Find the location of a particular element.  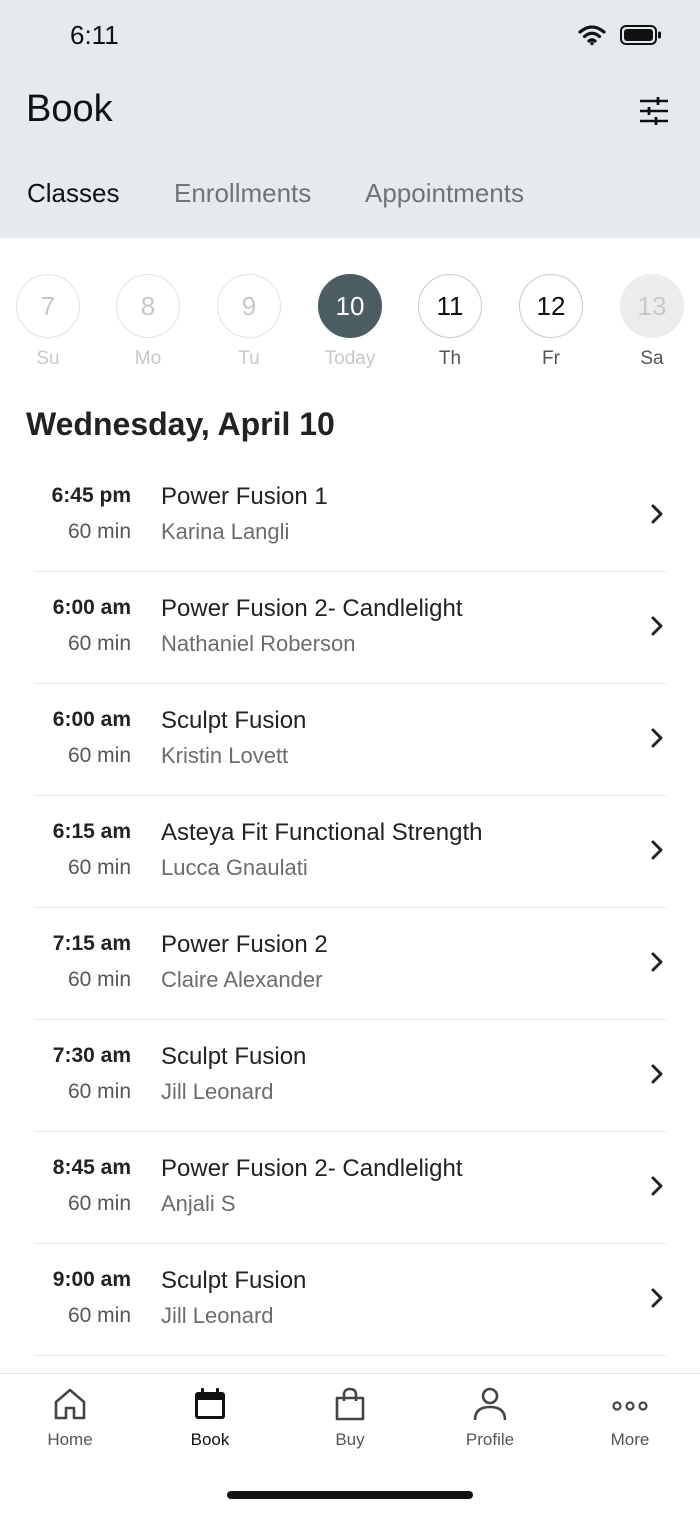

tab-label: Home is located at coordinates (70, 1439).